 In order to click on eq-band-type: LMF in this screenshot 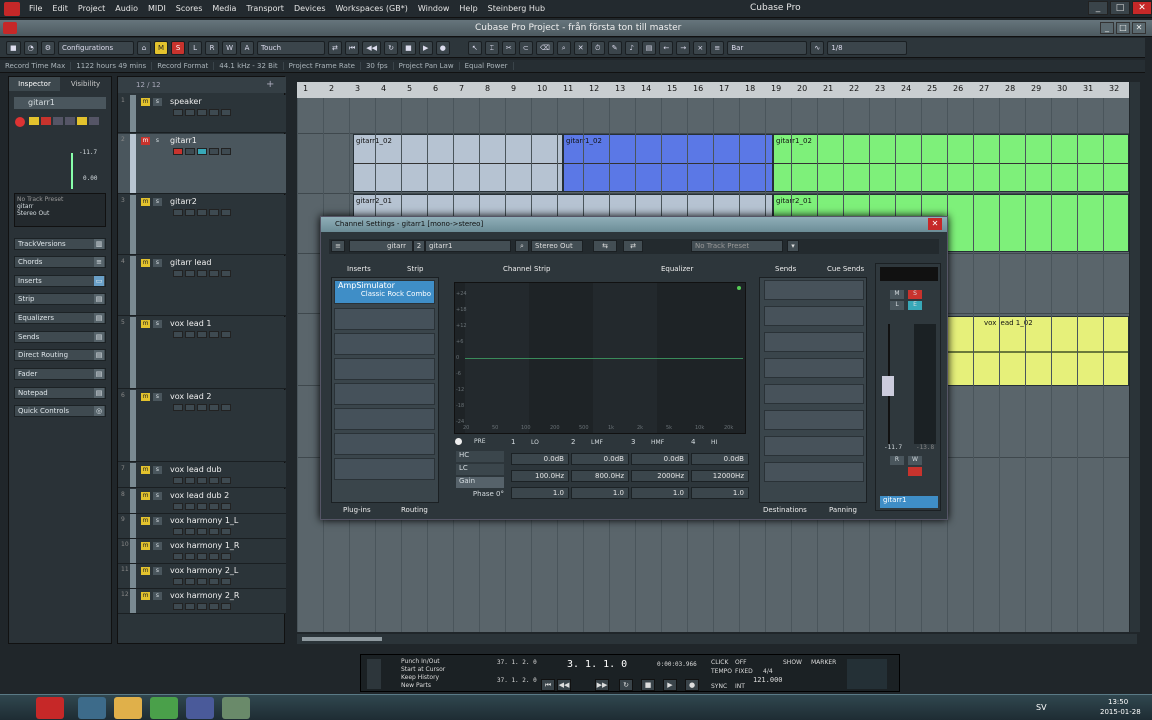, I will do `click(597, 442)`.